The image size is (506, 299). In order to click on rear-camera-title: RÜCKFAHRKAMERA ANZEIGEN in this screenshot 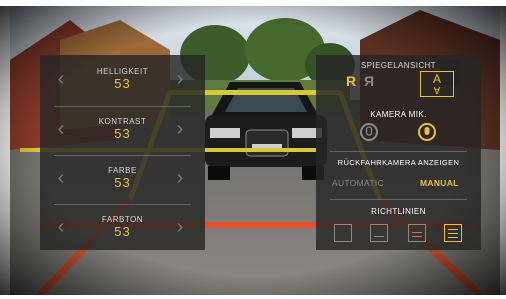, I will do `click(398, 162)`.